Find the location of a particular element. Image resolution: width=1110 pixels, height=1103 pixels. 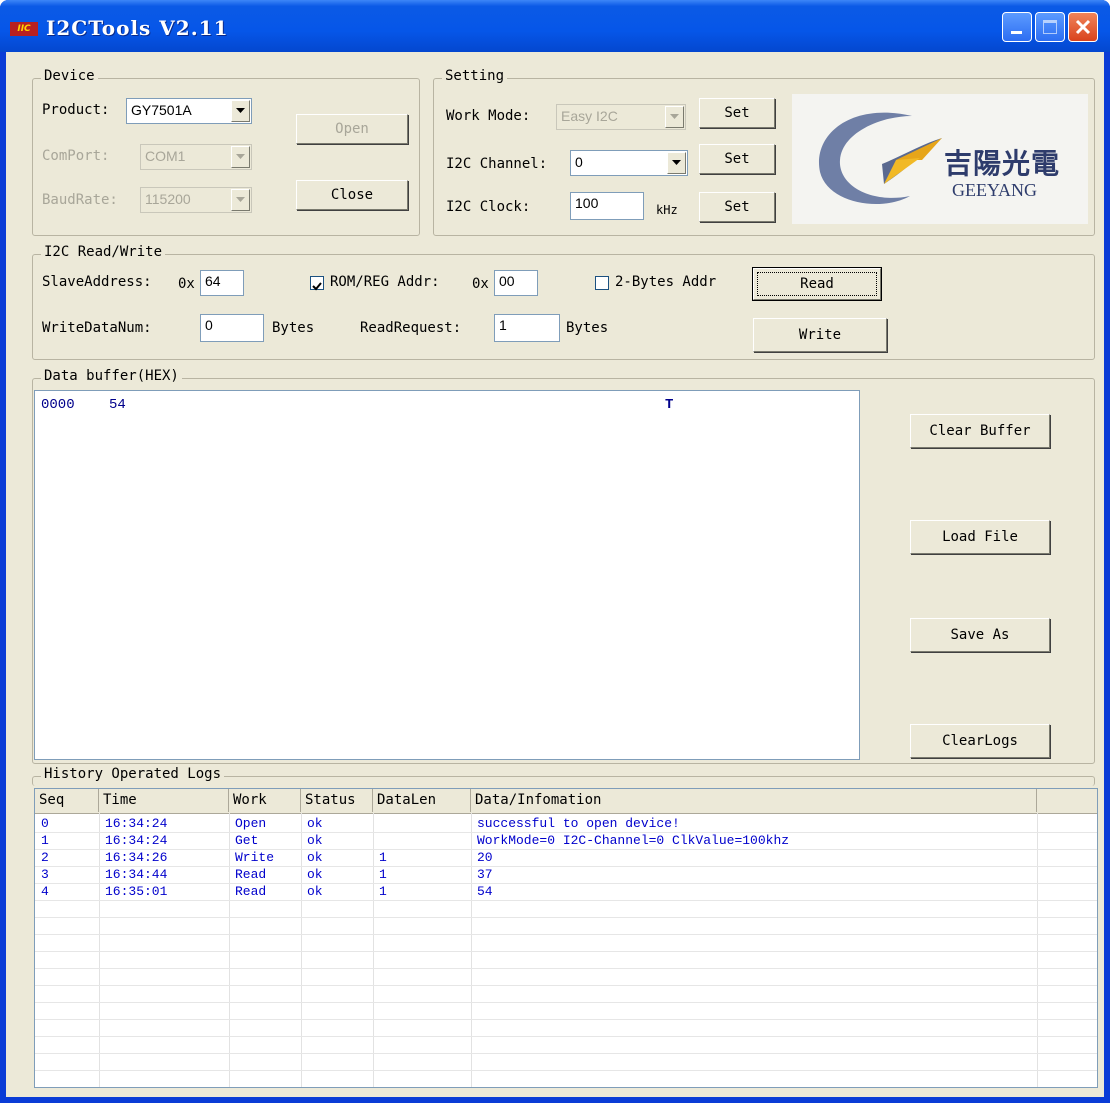

slave-label: SlaveAddress: is located at coordinates (97, 282).